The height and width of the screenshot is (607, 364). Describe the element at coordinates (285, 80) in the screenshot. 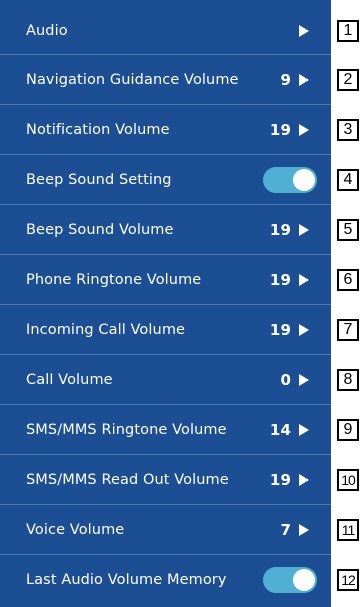

I see `setting-value: 9` at that location.